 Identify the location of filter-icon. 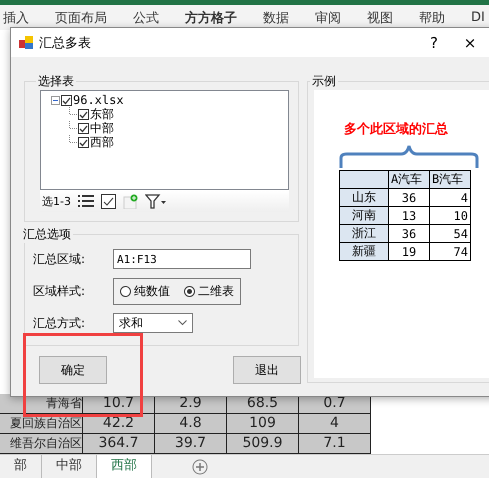
(155, 201).